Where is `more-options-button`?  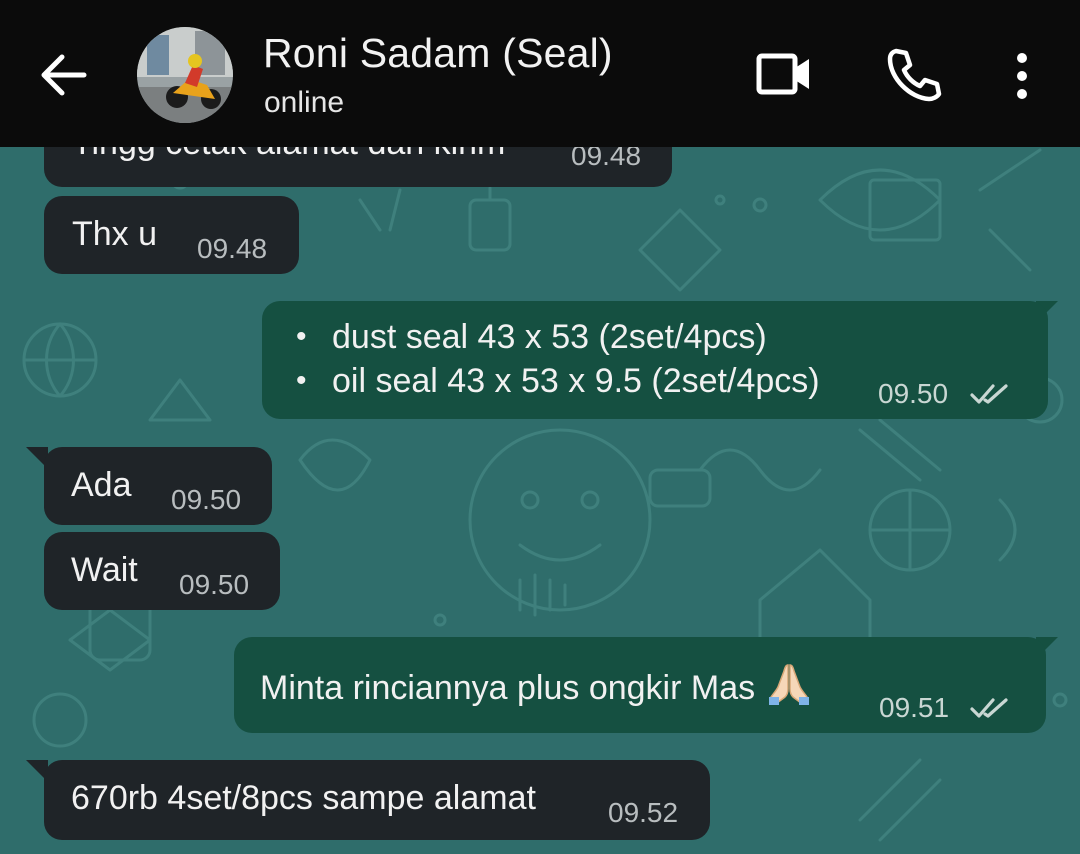 more-options-button is located at coordinates (1022, 76).